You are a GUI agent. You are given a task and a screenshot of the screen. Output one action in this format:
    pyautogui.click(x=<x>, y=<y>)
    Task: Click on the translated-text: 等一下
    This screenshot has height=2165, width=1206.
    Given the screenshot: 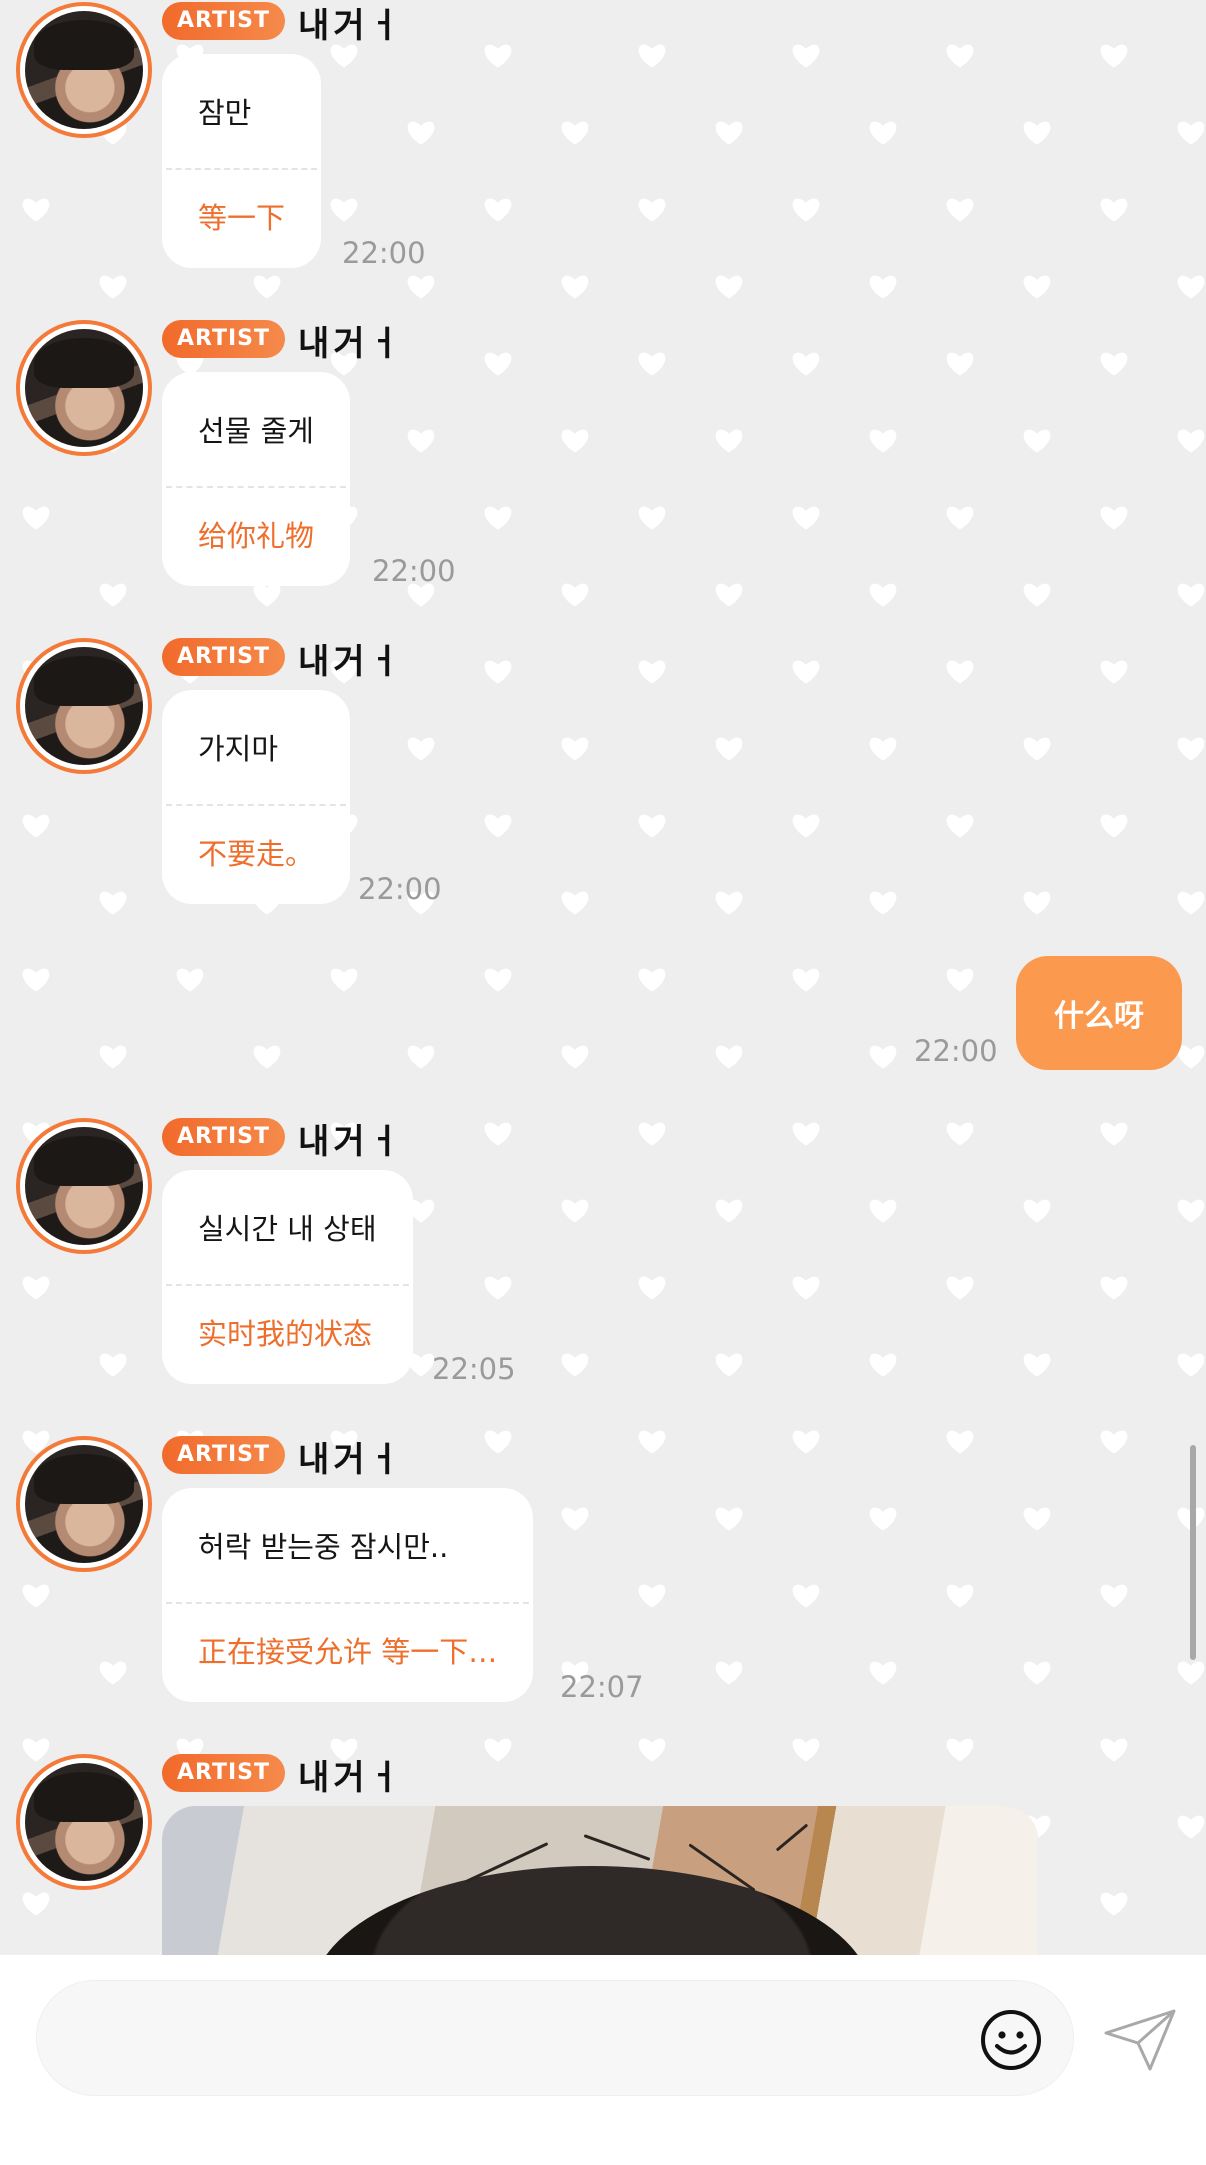 What is the action you would take?
    pyautogui.click(x=242, y=218)
    